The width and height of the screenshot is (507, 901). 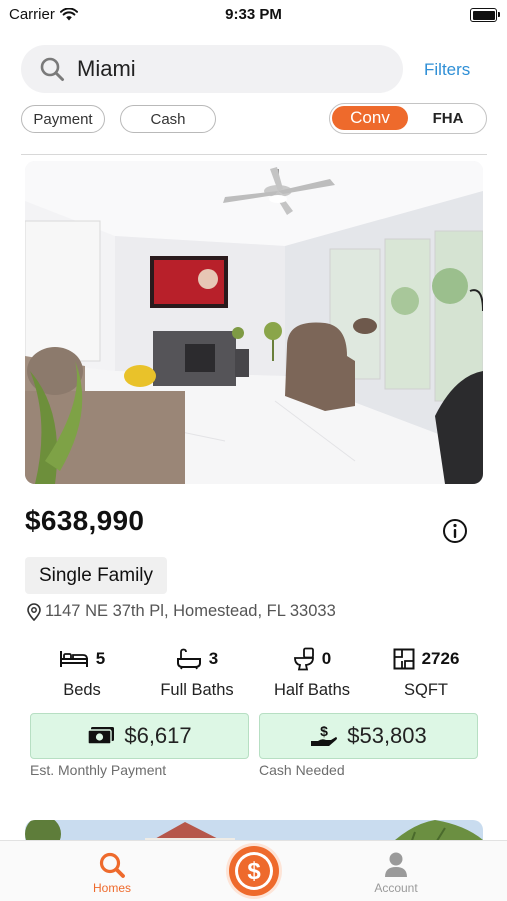 I want to click on person-icon, so click(x=396, y=864).